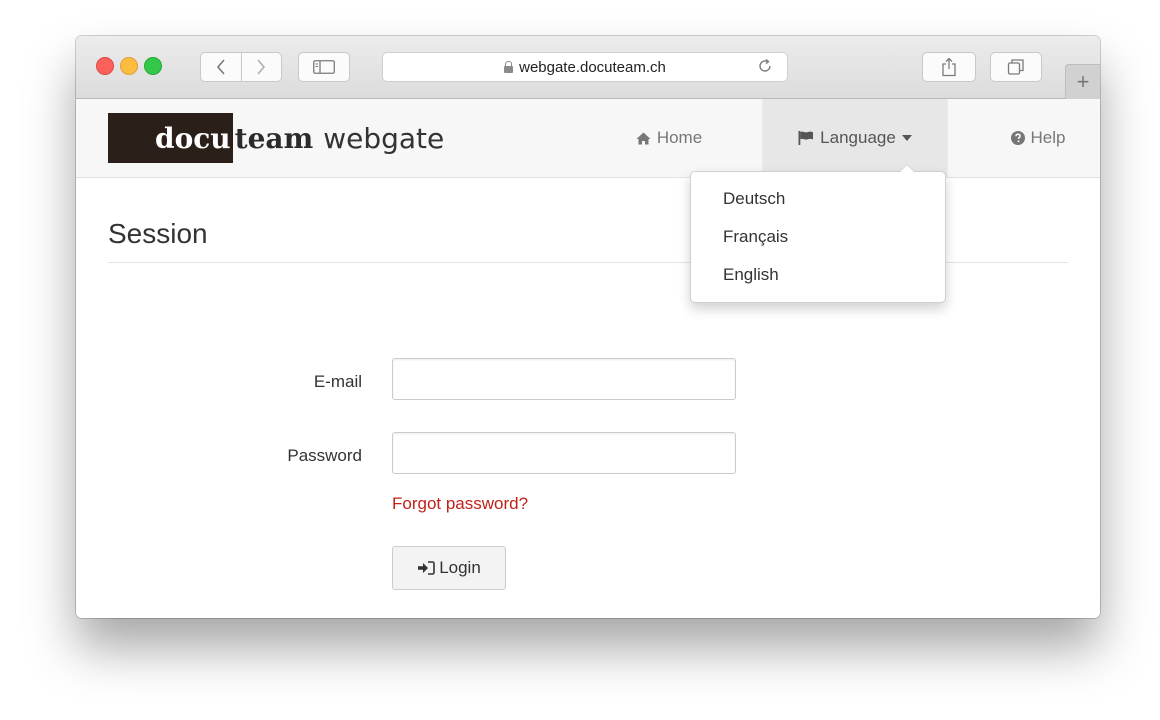  What do you see at coordinates (751, 275) in the screenshot?
I see `language-item-english: English` at bounding box center [751, 275].